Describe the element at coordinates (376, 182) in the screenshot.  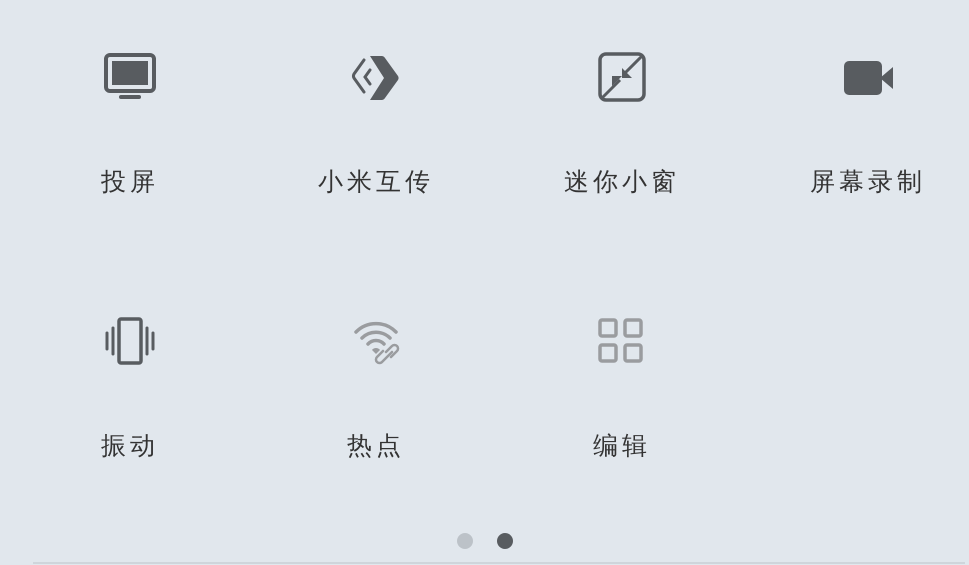
I see `tile-label: 小米互传` at that location.